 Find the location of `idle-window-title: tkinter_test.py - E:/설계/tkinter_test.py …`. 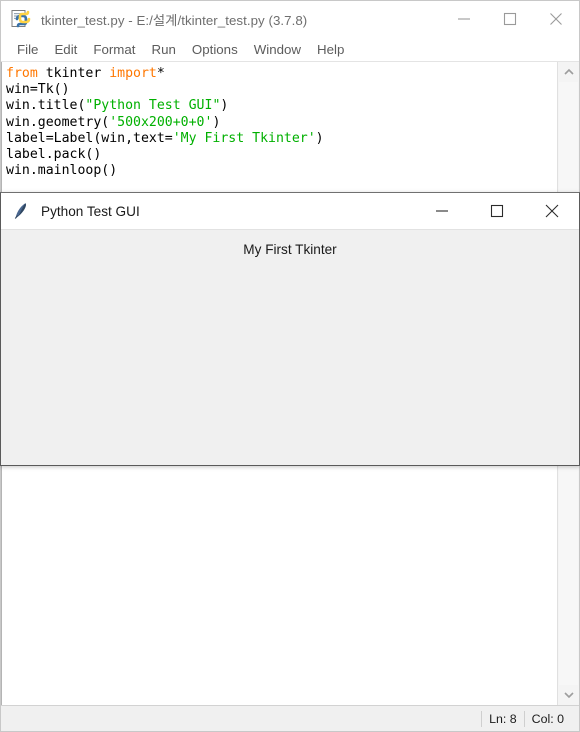

idle-window-title: tkinter_test.py - E:/설계/tkinter_test.py … is located at coordinates (174, 20).